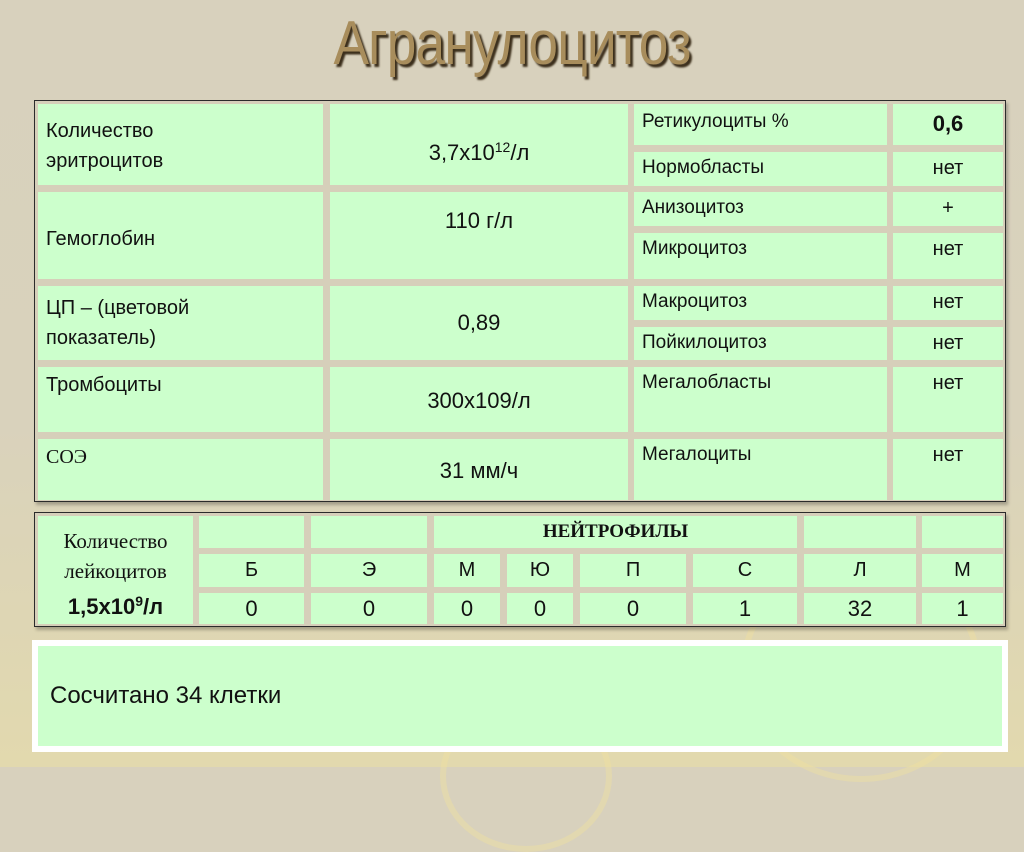 Image resolution: width=1024 pixels, height=852 pixels. Describe the element at coordinates (540, 570) in the screenshot. I see `column-header: Ю` at that location.